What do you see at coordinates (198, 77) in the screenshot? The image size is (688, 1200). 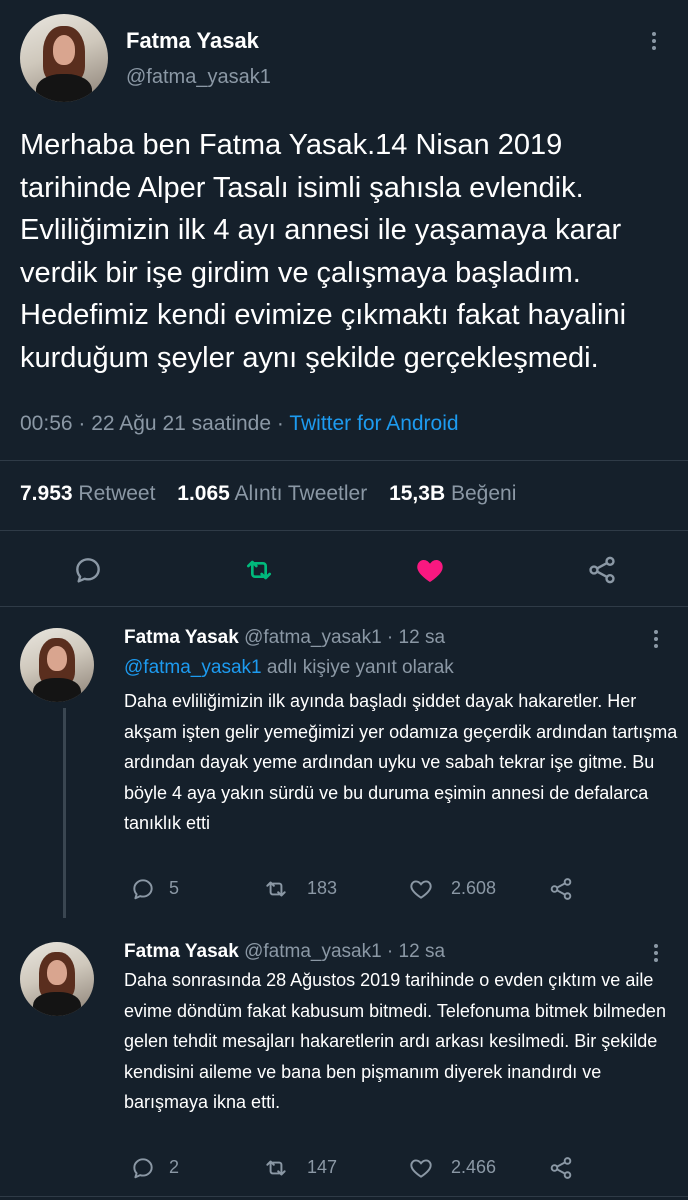 I see `author-handle: @fatma_yasak1` at bounding box center [198, 77].